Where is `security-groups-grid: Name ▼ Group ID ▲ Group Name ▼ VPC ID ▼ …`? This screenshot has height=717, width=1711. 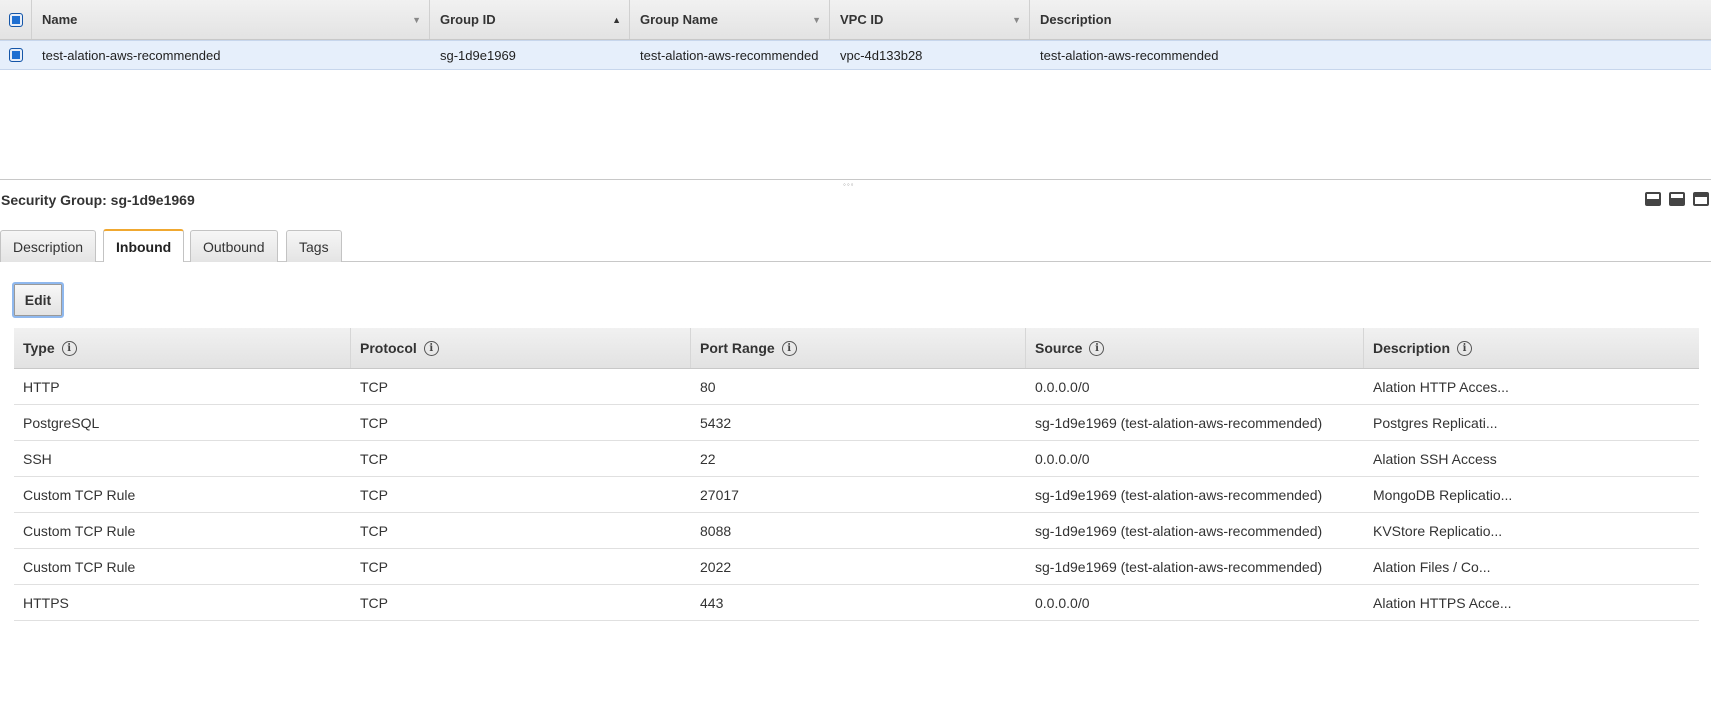
security-groups-grid: Name ▼ Group ID ▲ Group Name ▼ VPC ID ▼ … is located at coordinates (855, 35).